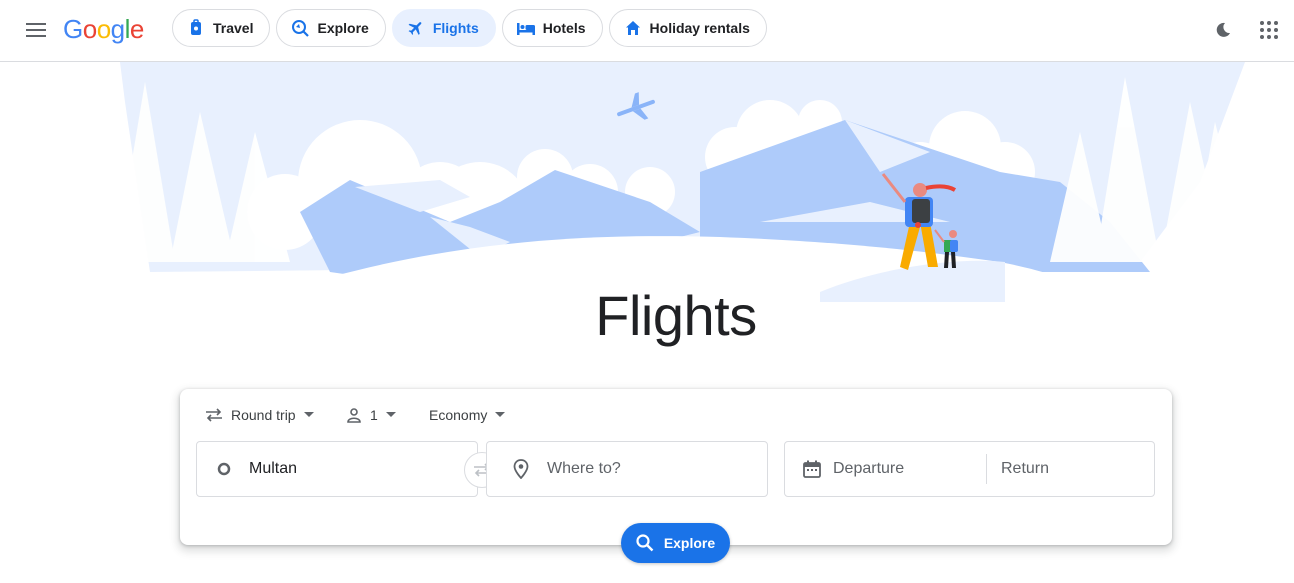 Image resolution: width=1294 pixels, height=583 pixels. What do you see at coordinates (689, 543) in the screenshot?
I see `explore-label: Explore` at bounding box center [689, 543].